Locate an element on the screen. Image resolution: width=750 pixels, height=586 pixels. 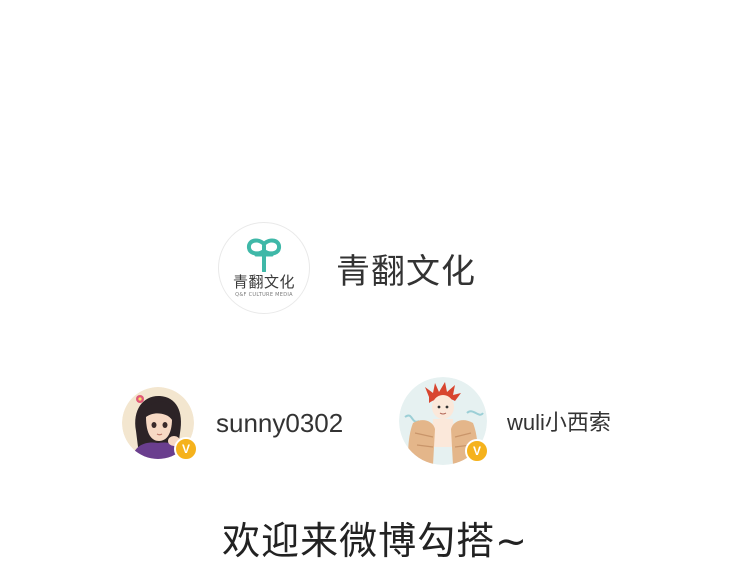
logo-chinese-text: 青翻文化 is located at coordinates (263, 282).